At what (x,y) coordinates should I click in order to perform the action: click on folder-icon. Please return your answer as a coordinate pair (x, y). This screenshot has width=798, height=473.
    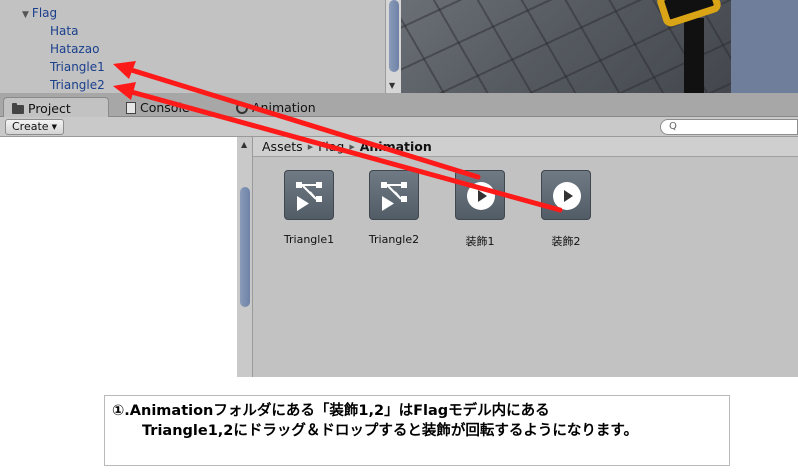
    Looking at the image, I should click on (18, 108).